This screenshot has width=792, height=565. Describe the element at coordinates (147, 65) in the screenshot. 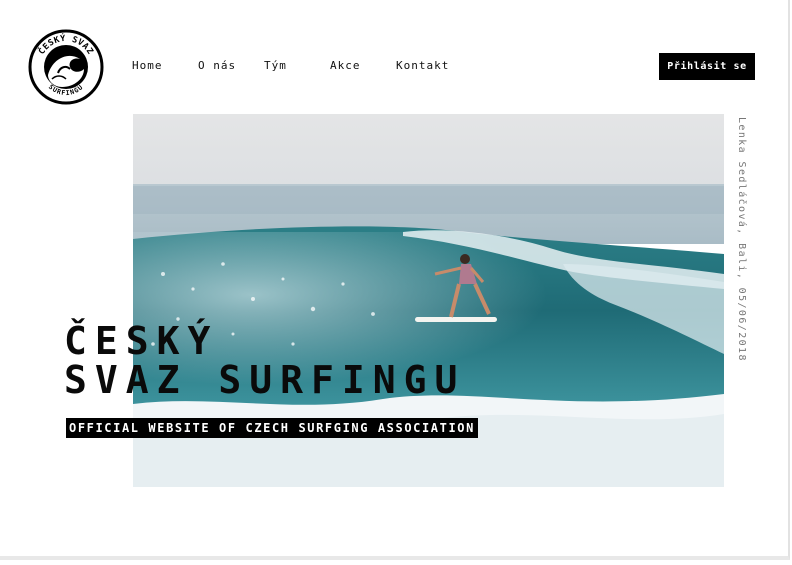

I see `nav-home: Home` at that location.